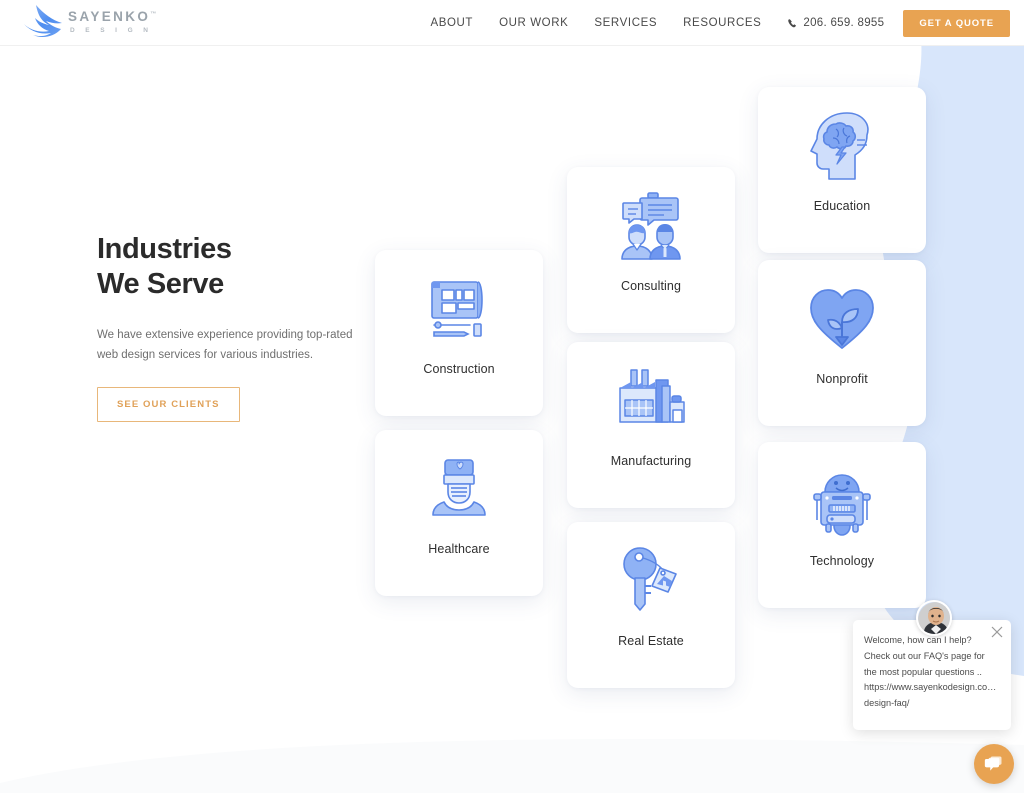 The height and width of the screenshot is (793, 1024). What do you see at coordinates (842, 379) in the screenshot?
I see `industry-card-label: Nonprofit` at bounding box center [842, 379].